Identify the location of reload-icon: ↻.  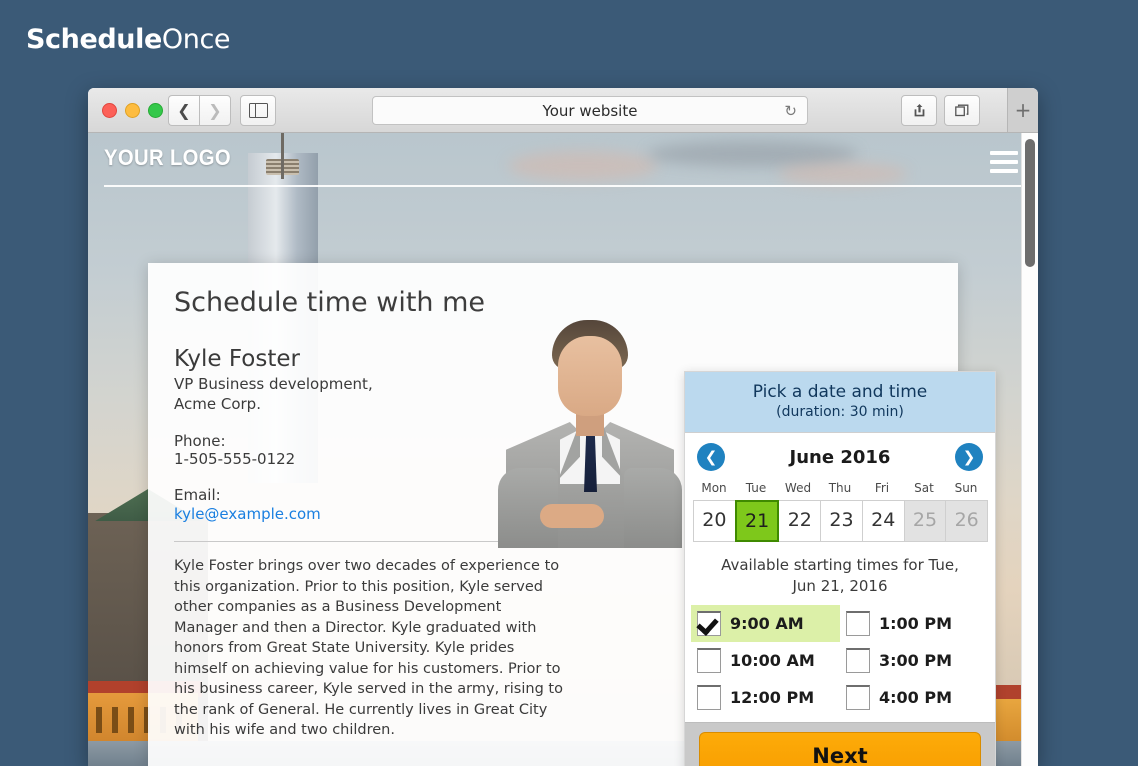
(790, 111).